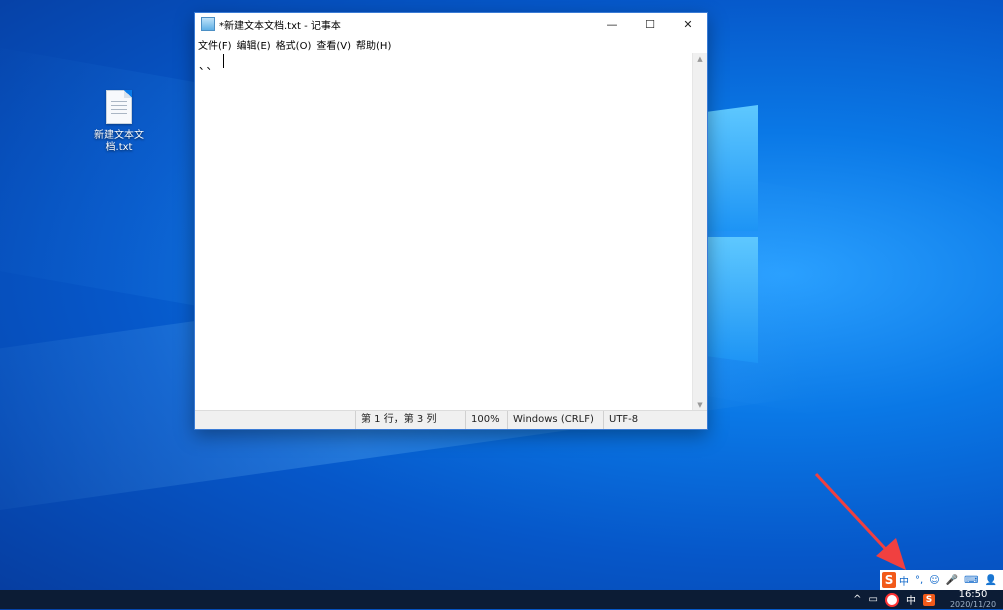 The width and height of the screenshot is (1003, 610). What do you see at coordinates (373, 44) in the screenshot?
I see `menu-help: 帮助(H)` at bounding box center [373, 44].